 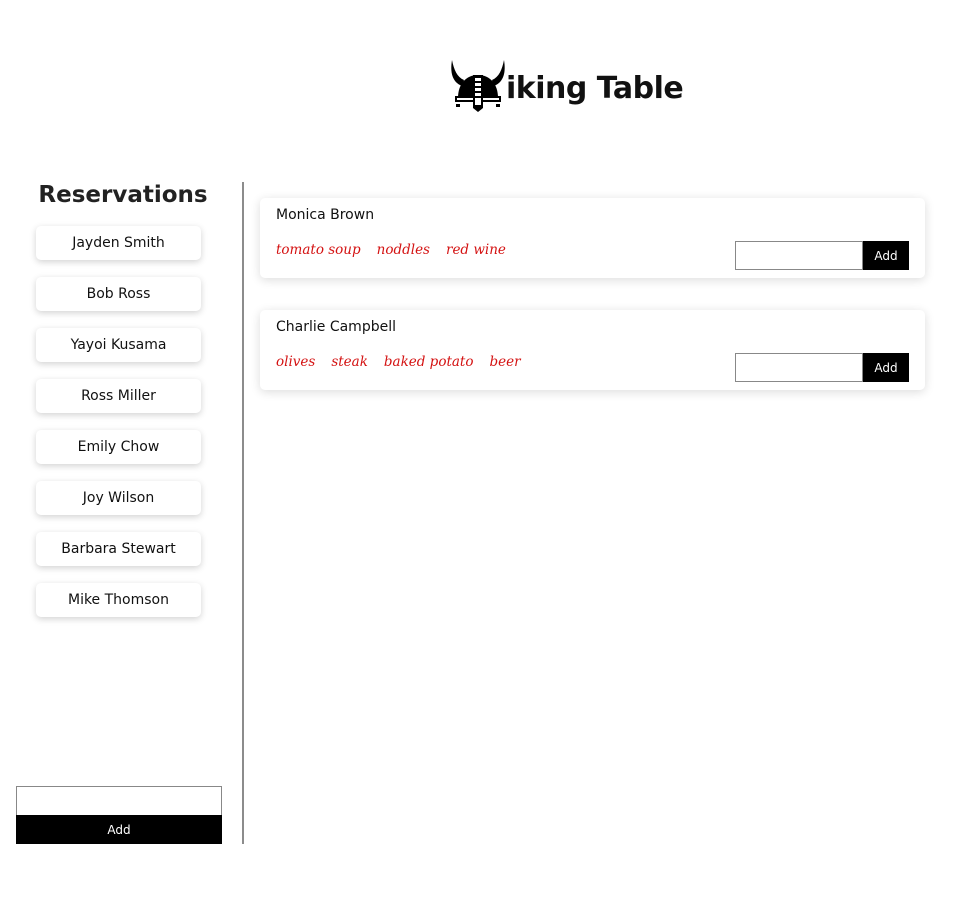 What do you see at coordinates (325, 215) in the screenshot?
I see `customer-name: Monica Brown` at bounding box center [325, 215].